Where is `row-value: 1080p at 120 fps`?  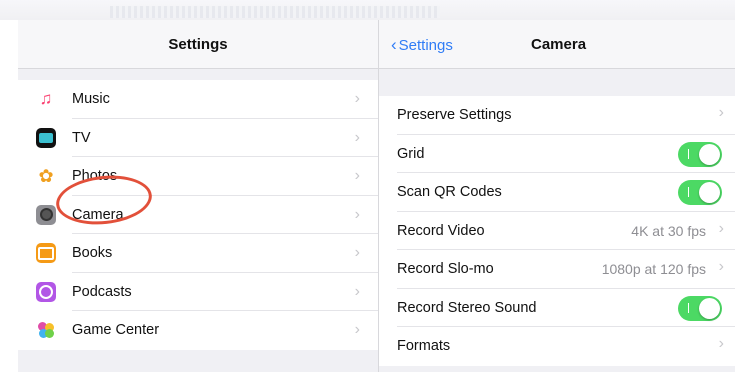
row-value: 1080p at 120 fps is located at coordinates (653, 269).